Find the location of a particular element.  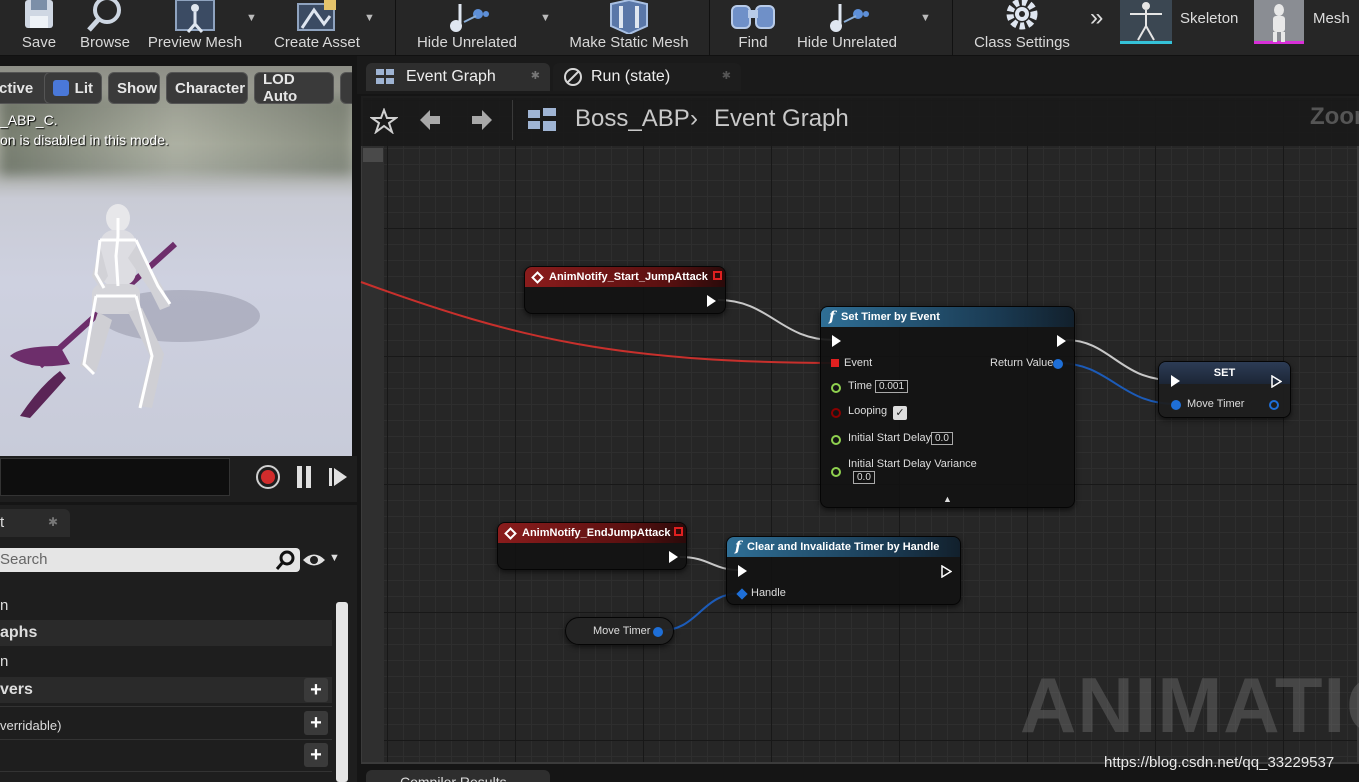

list-item-graphs-header: n is located at coordinates (166, 605).